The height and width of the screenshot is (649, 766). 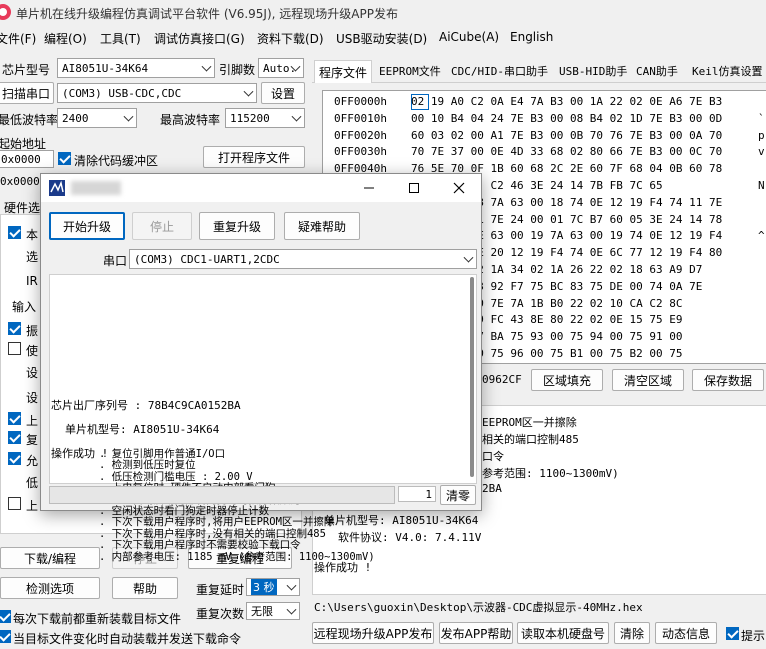 I want to click on opt-fragment-9: 上, so click(x=32, y=421).